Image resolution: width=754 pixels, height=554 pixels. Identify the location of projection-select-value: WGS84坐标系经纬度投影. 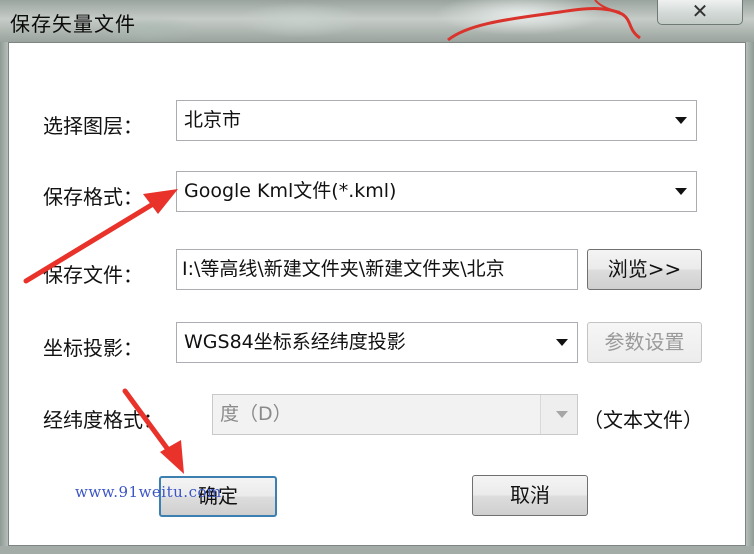
(295, 342).